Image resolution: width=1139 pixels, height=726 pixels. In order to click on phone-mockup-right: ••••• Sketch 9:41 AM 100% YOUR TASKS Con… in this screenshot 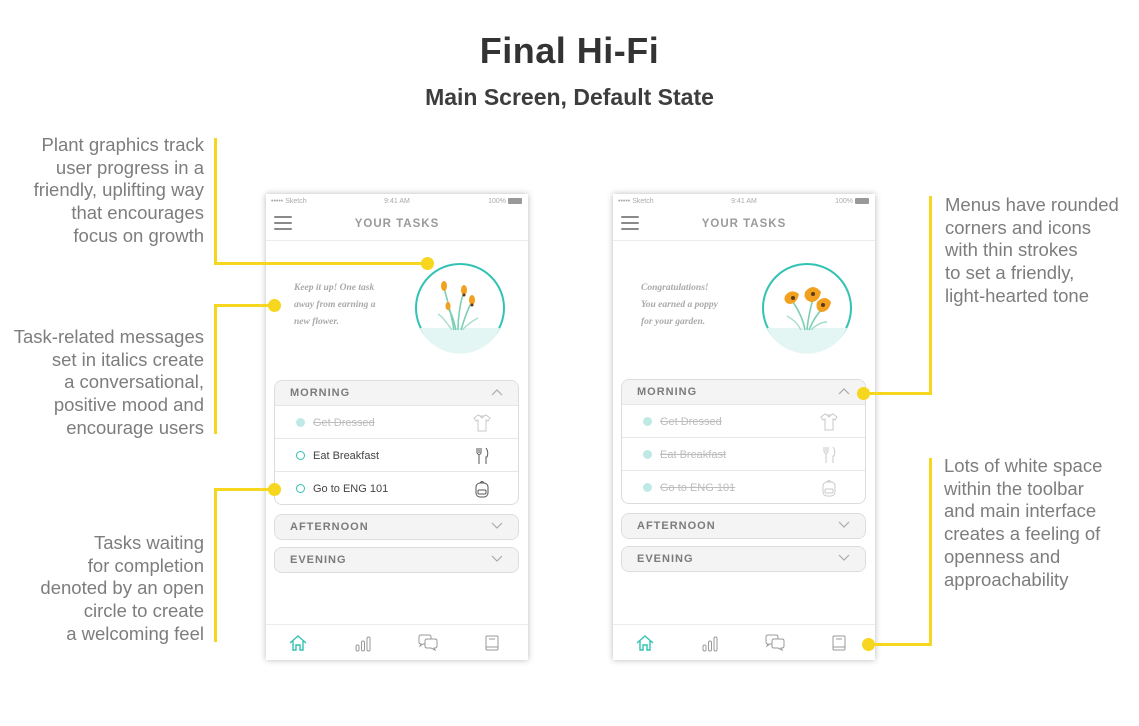, I will do `click(744, 427)`.